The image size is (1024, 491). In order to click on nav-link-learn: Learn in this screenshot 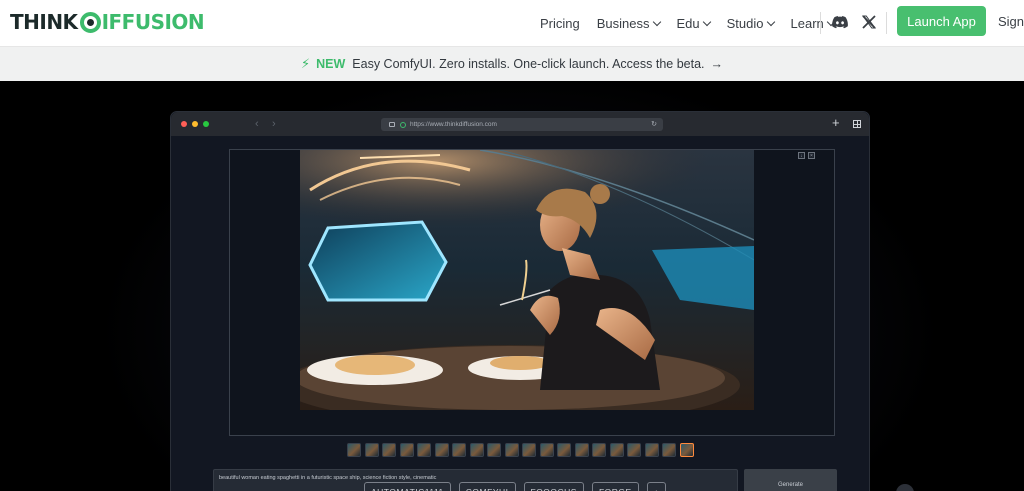, I will do `click(813, 23)`.